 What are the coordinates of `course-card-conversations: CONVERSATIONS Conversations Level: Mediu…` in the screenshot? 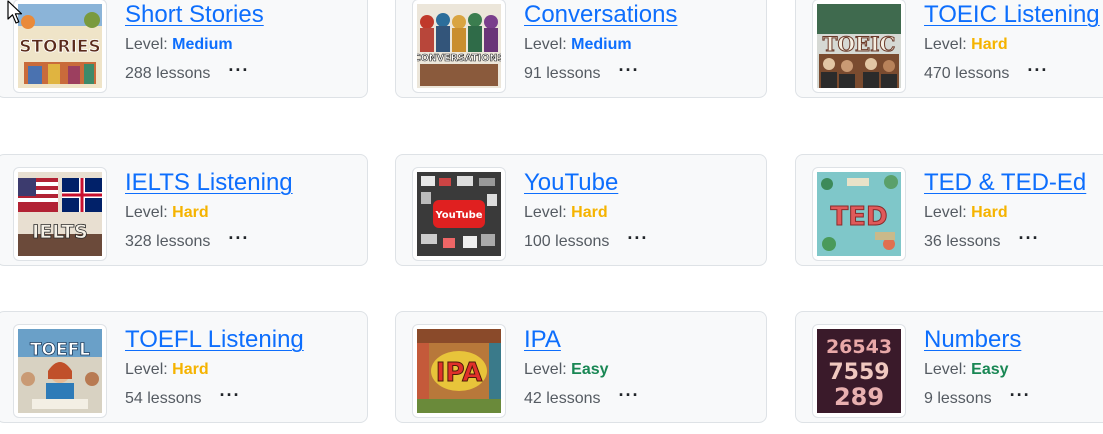 It's located at (581, 49).